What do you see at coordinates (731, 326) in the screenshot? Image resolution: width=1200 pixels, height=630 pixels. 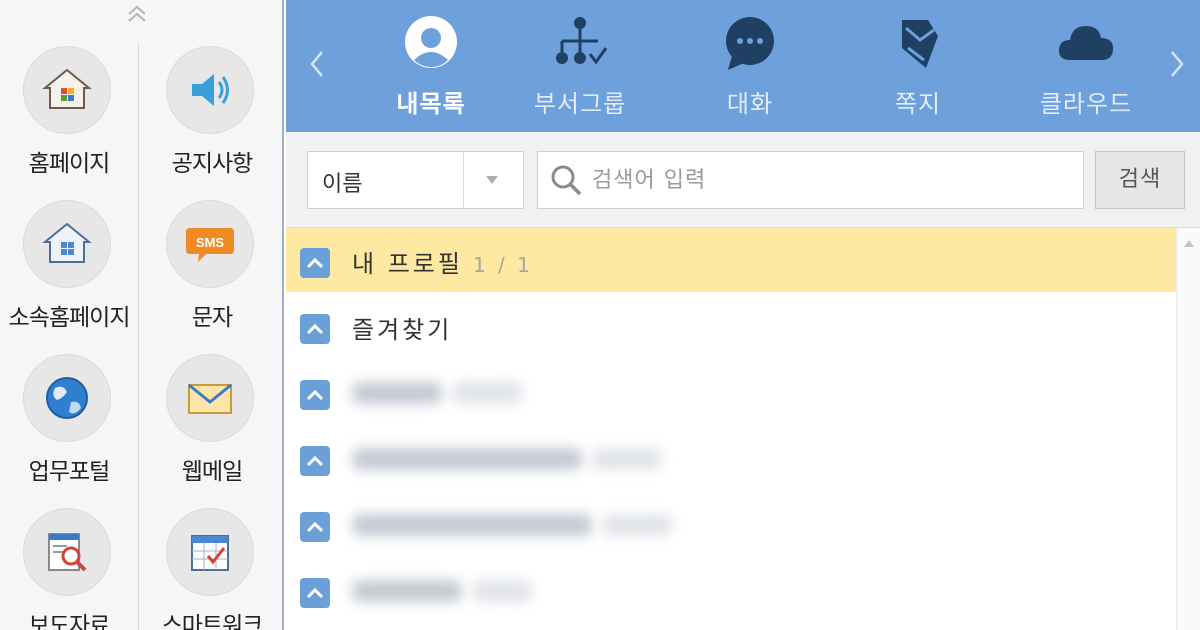 I see `list-item-favorites: 즐겨찾기` at bounding box center [731, 326].